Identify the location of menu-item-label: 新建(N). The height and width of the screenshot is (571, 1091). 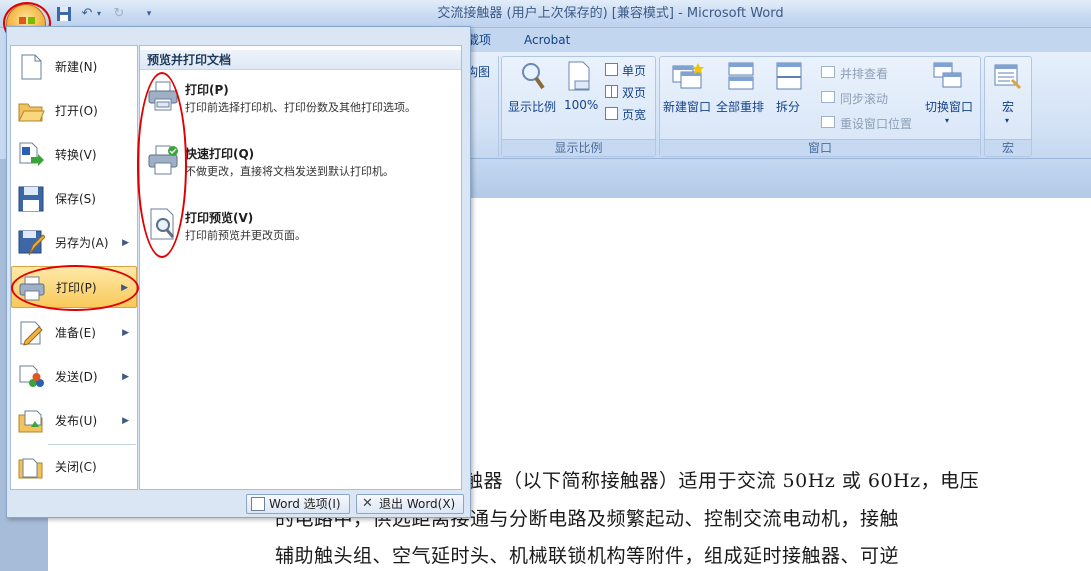
(76, 67).